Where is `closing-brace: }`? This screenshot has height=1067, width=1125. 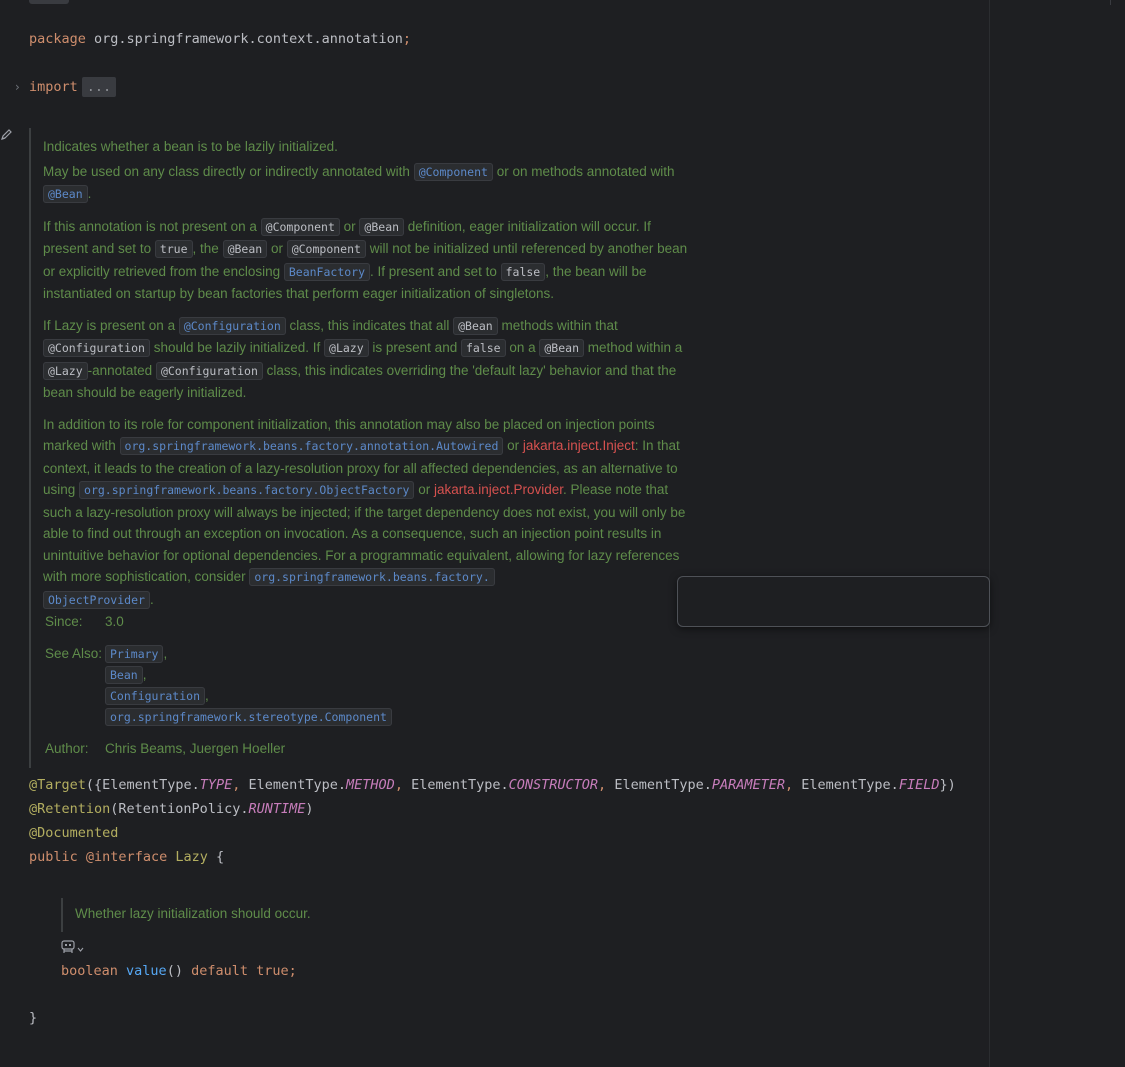
closing-brace: } is located at coordinates (33, 1018).